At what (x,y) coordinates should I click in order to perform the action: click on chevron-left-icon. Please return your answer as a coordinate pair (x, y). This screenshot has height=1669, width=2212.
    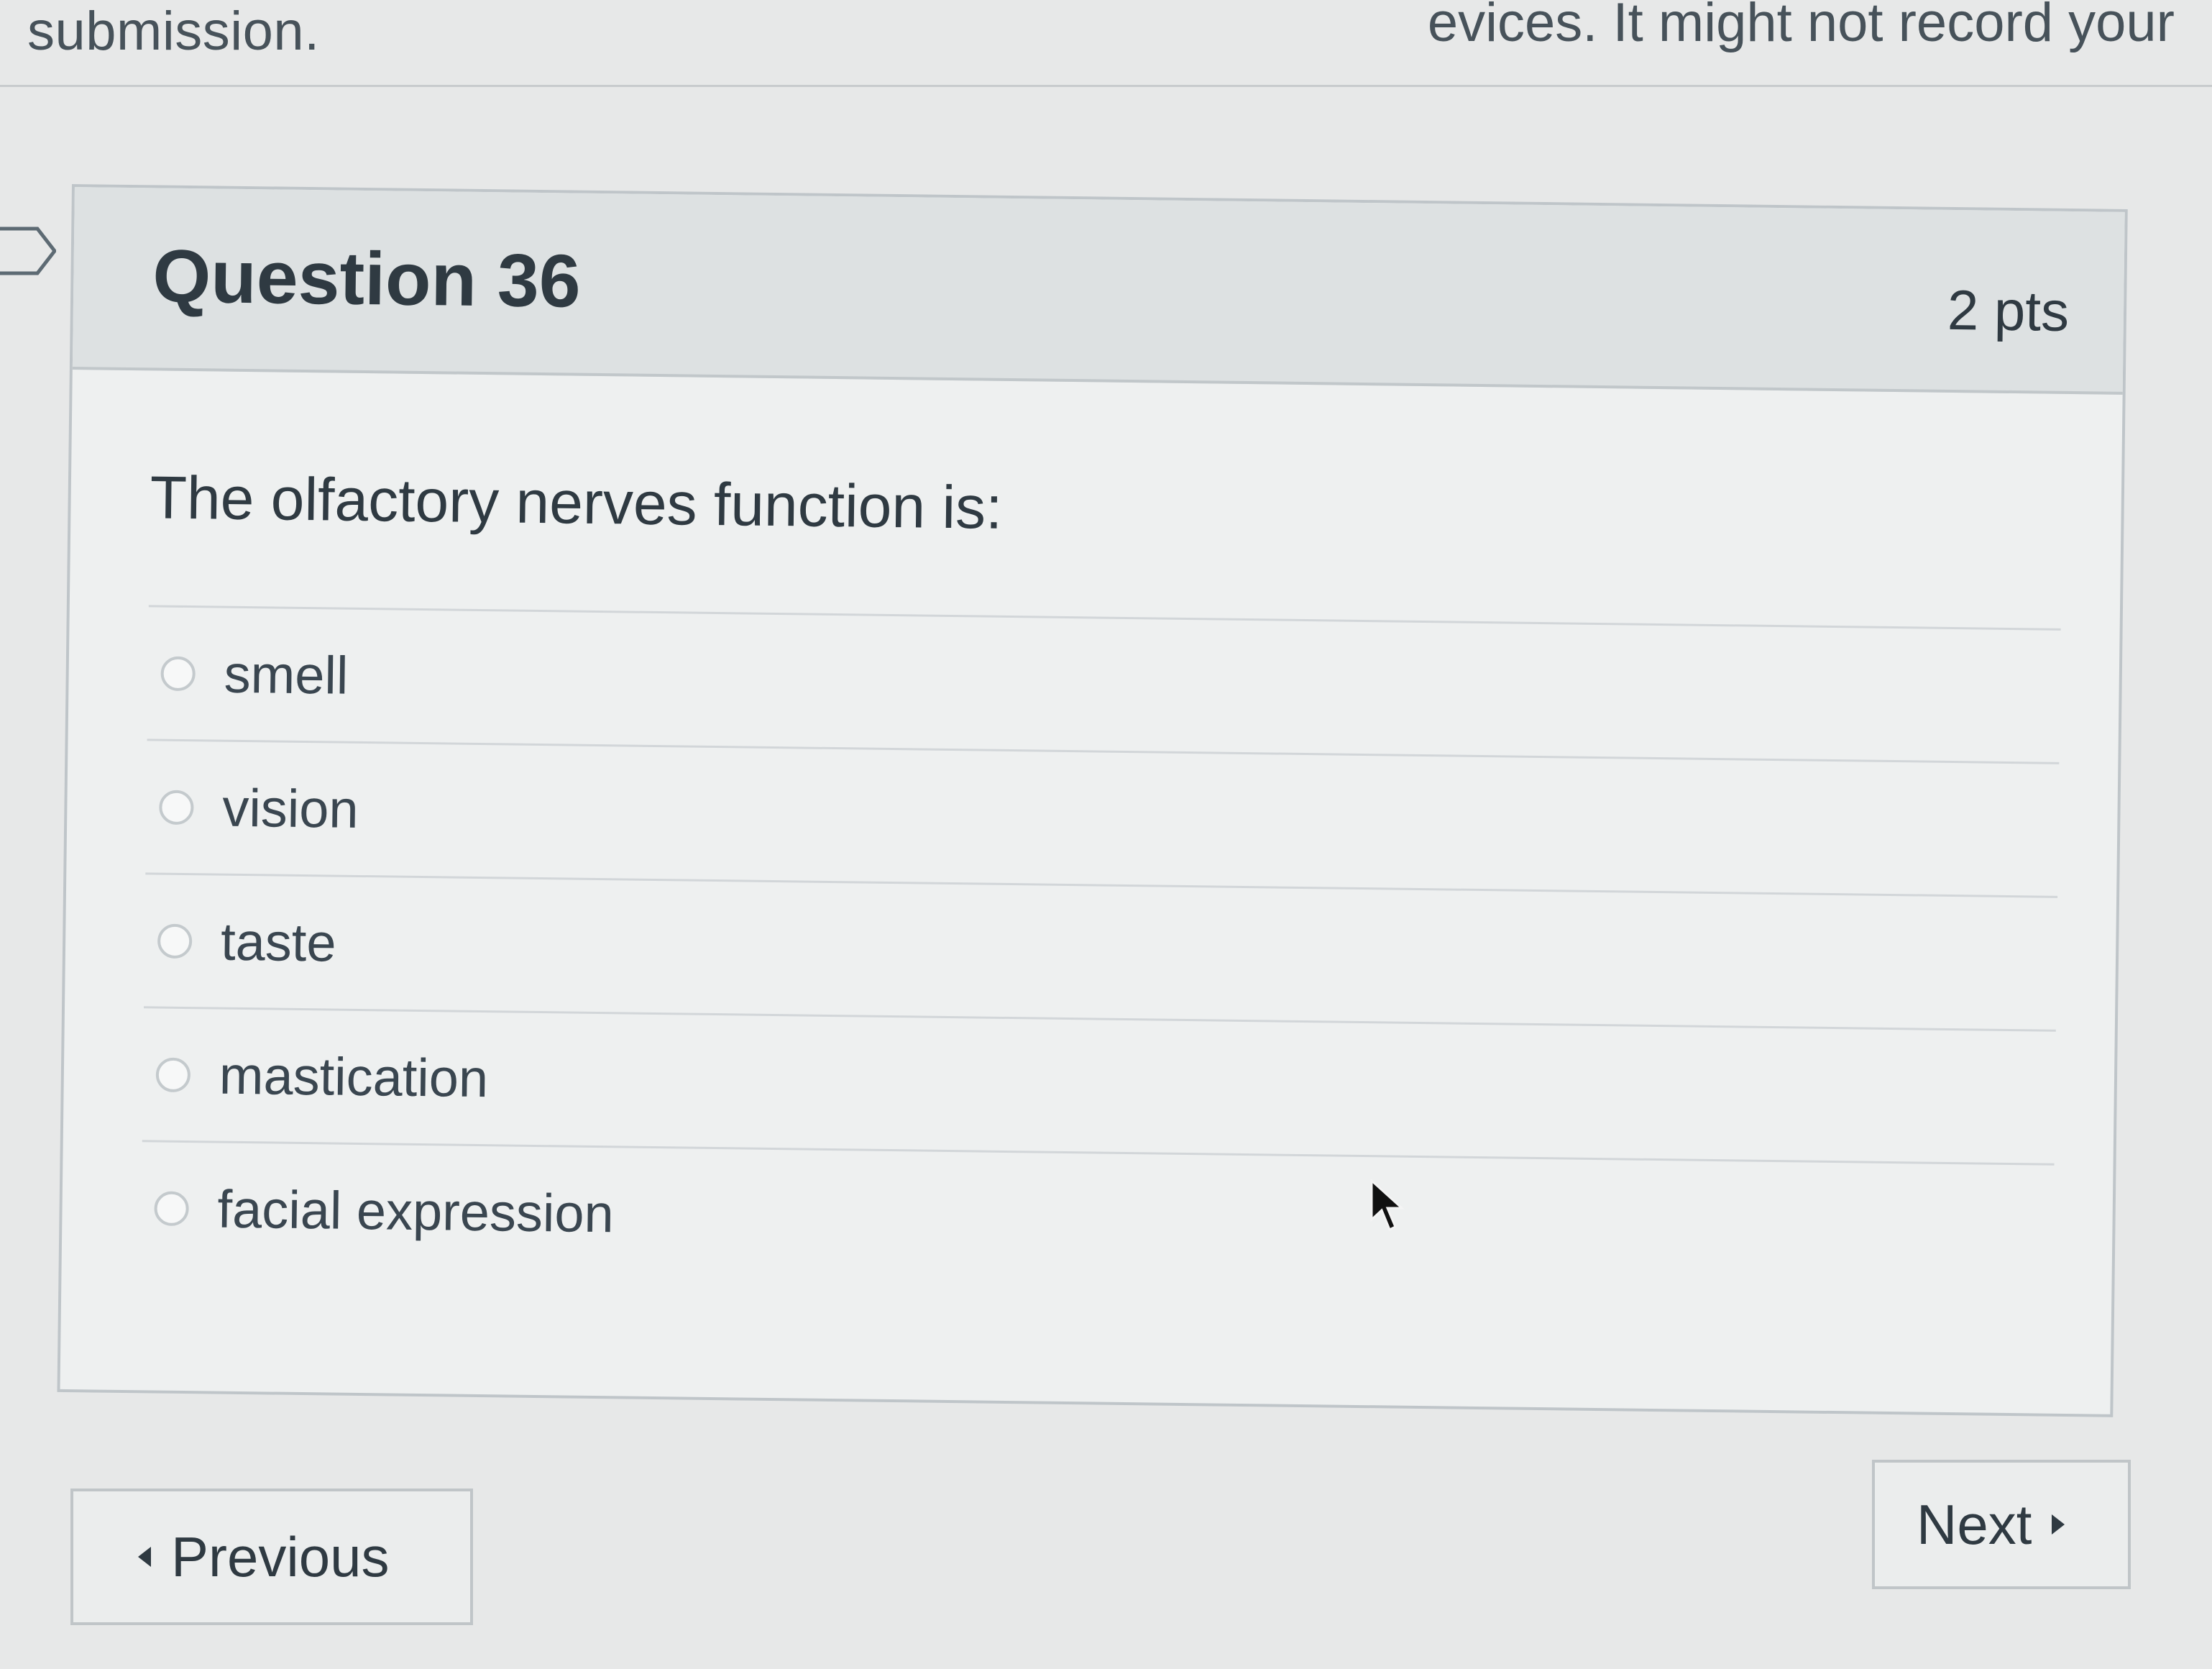
    Looking at the image, I should click on (144, 1557).